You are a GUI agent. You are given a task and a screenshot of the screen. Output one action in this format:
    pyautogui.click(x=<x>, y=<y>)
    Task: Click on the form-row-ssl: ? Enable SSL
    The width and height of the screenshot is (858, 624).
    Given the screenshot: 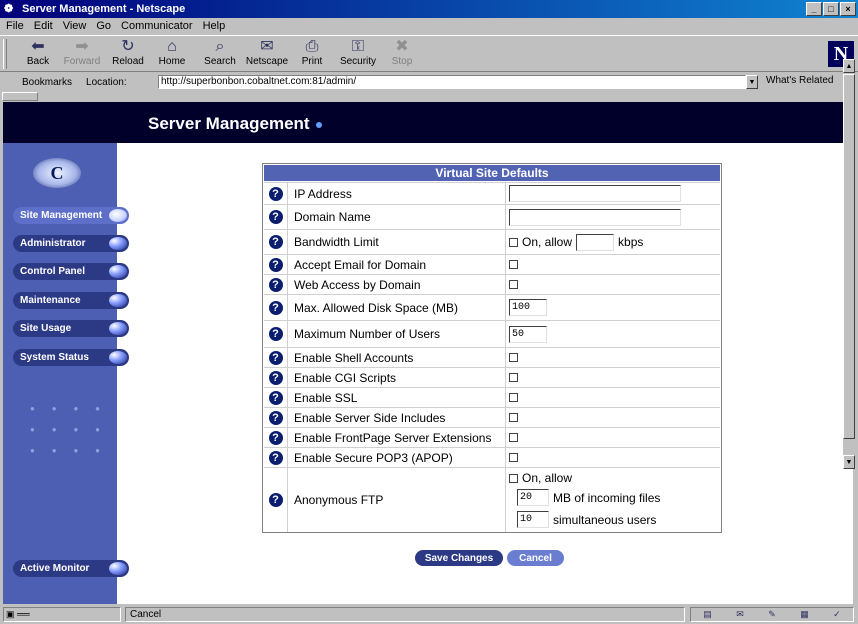 What is the action you would take?
    pyautogui.click(x=492, y=397)
    